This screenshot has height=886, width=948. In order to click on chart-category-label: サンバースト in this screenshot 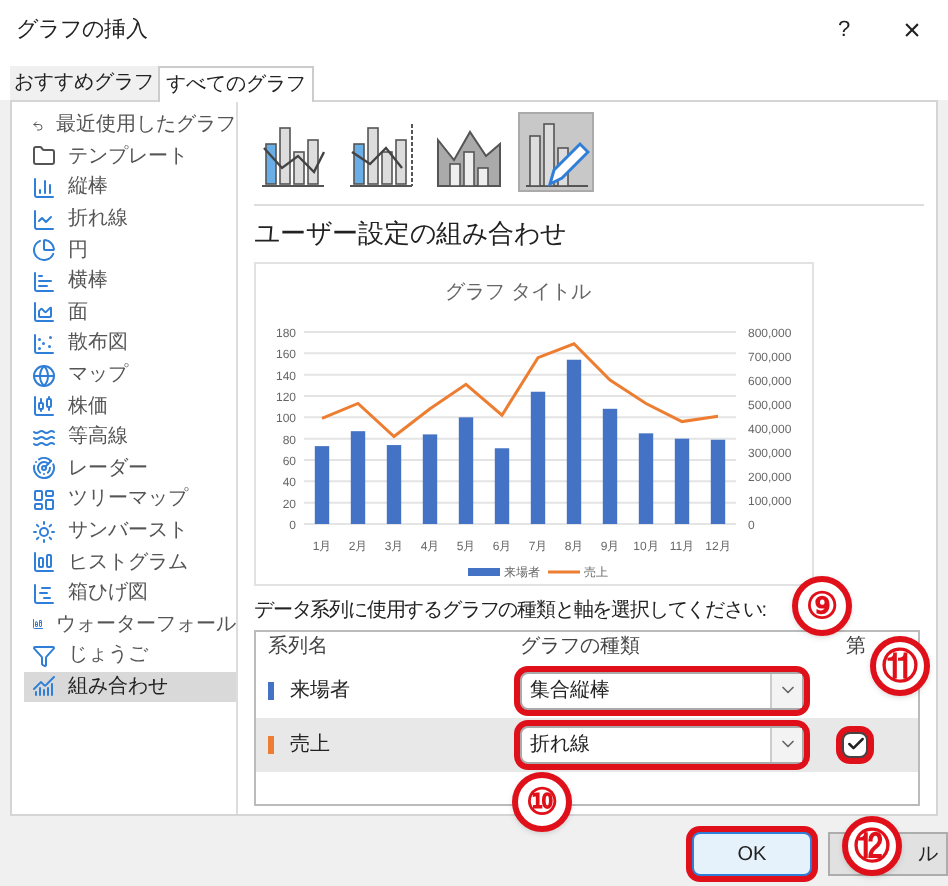, I will do `click(128, 532)`.